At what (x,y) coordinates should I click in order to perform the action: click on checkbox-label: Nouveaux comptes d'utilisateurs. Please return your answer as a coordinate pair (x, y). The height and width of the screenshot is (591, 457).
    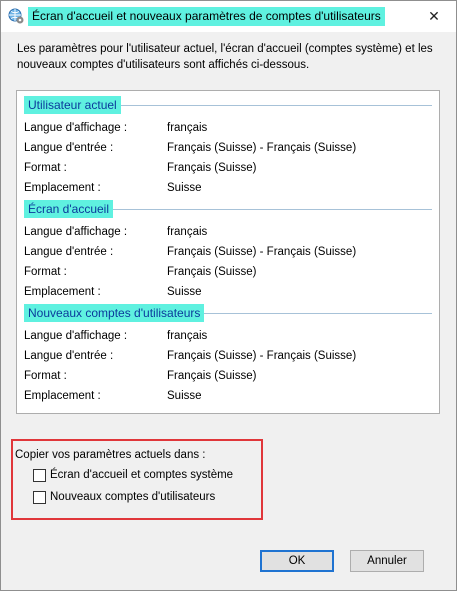
    Looking at the image, I should click on (133, 497).